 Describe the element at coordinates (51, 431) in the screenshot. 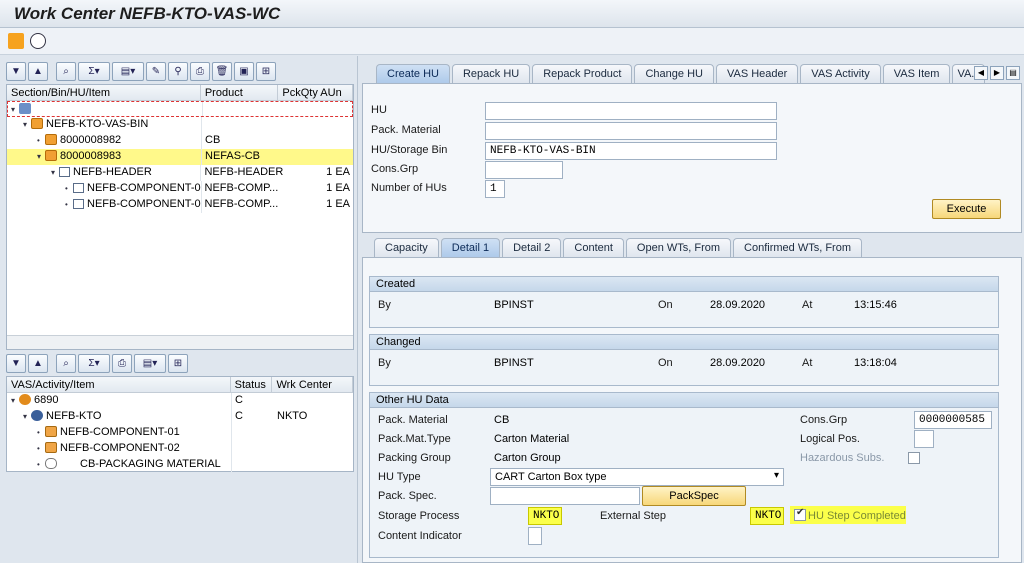

I see `component-icon` at that location.